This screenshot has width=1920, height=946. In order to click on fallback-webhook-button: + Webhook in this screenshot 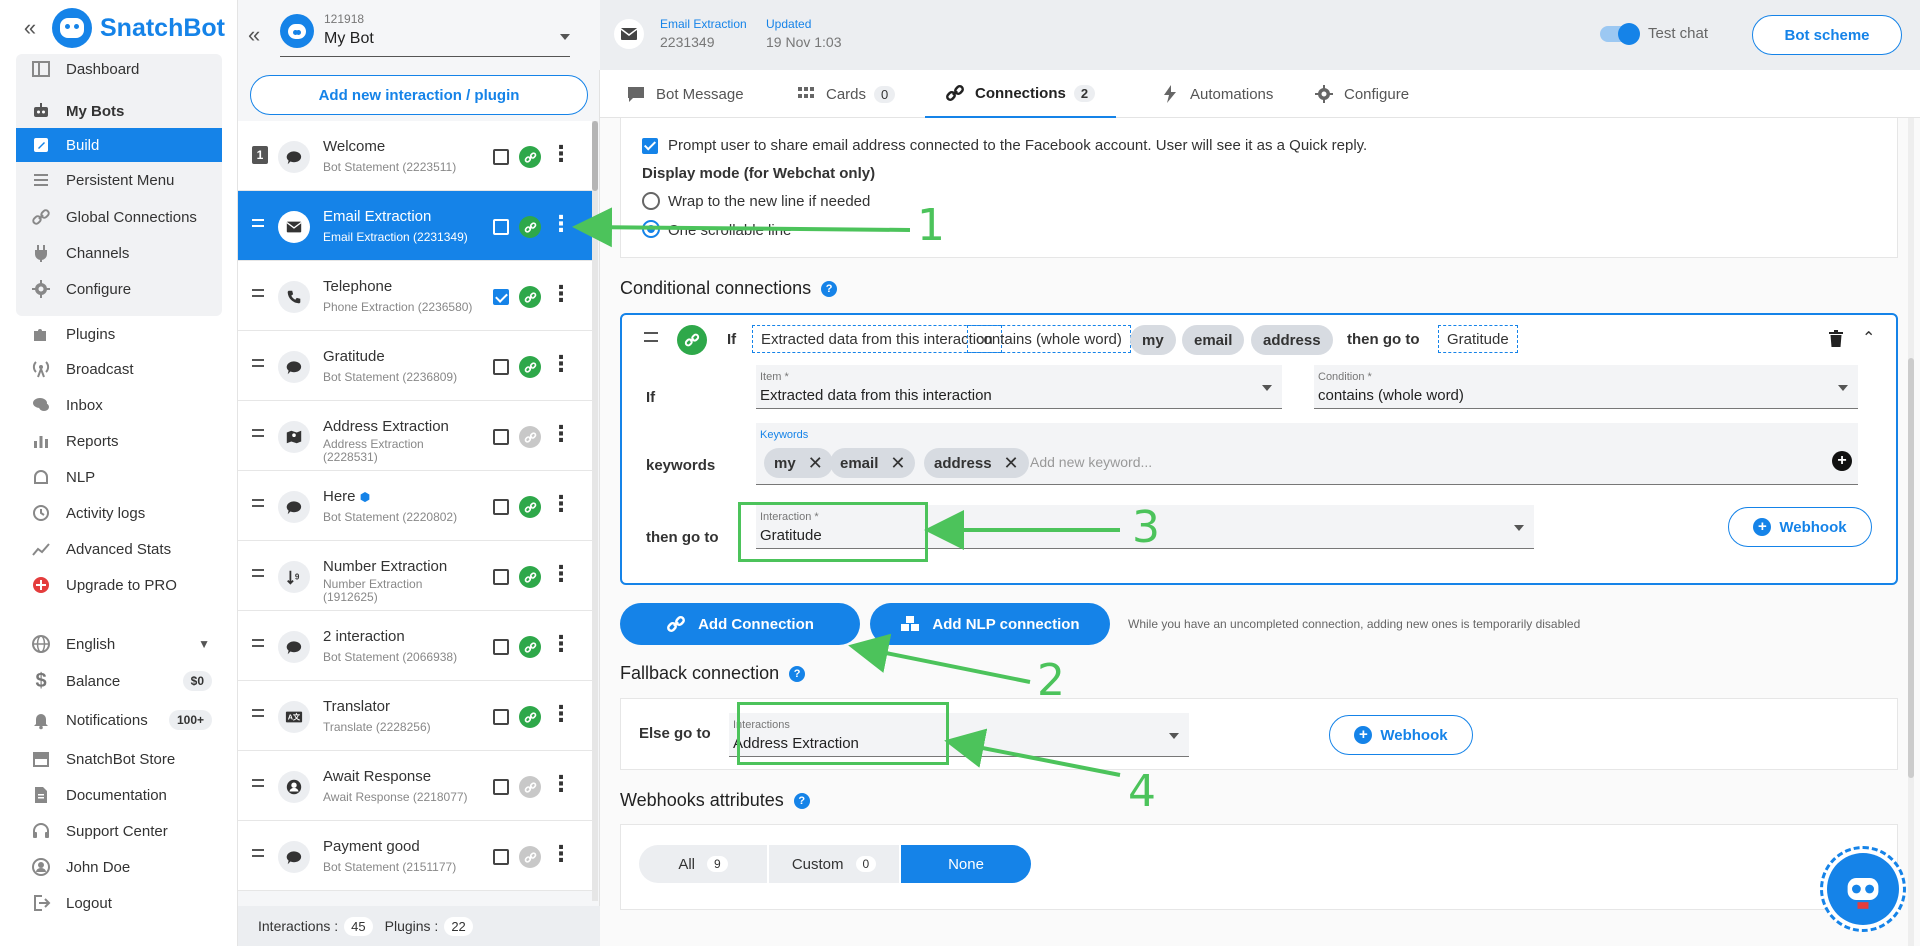, I will do `click(1401, 735)`.